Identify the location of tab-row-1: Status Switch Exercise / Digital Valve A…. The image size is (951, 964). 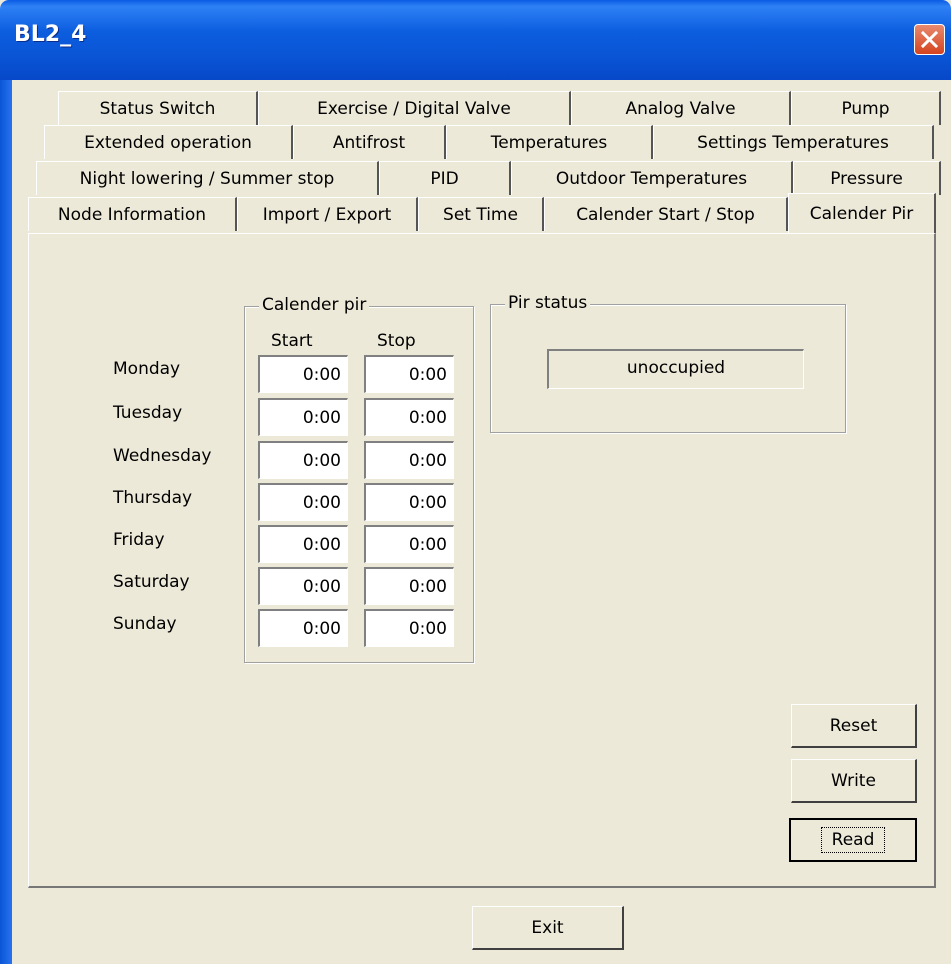
(475, 108).